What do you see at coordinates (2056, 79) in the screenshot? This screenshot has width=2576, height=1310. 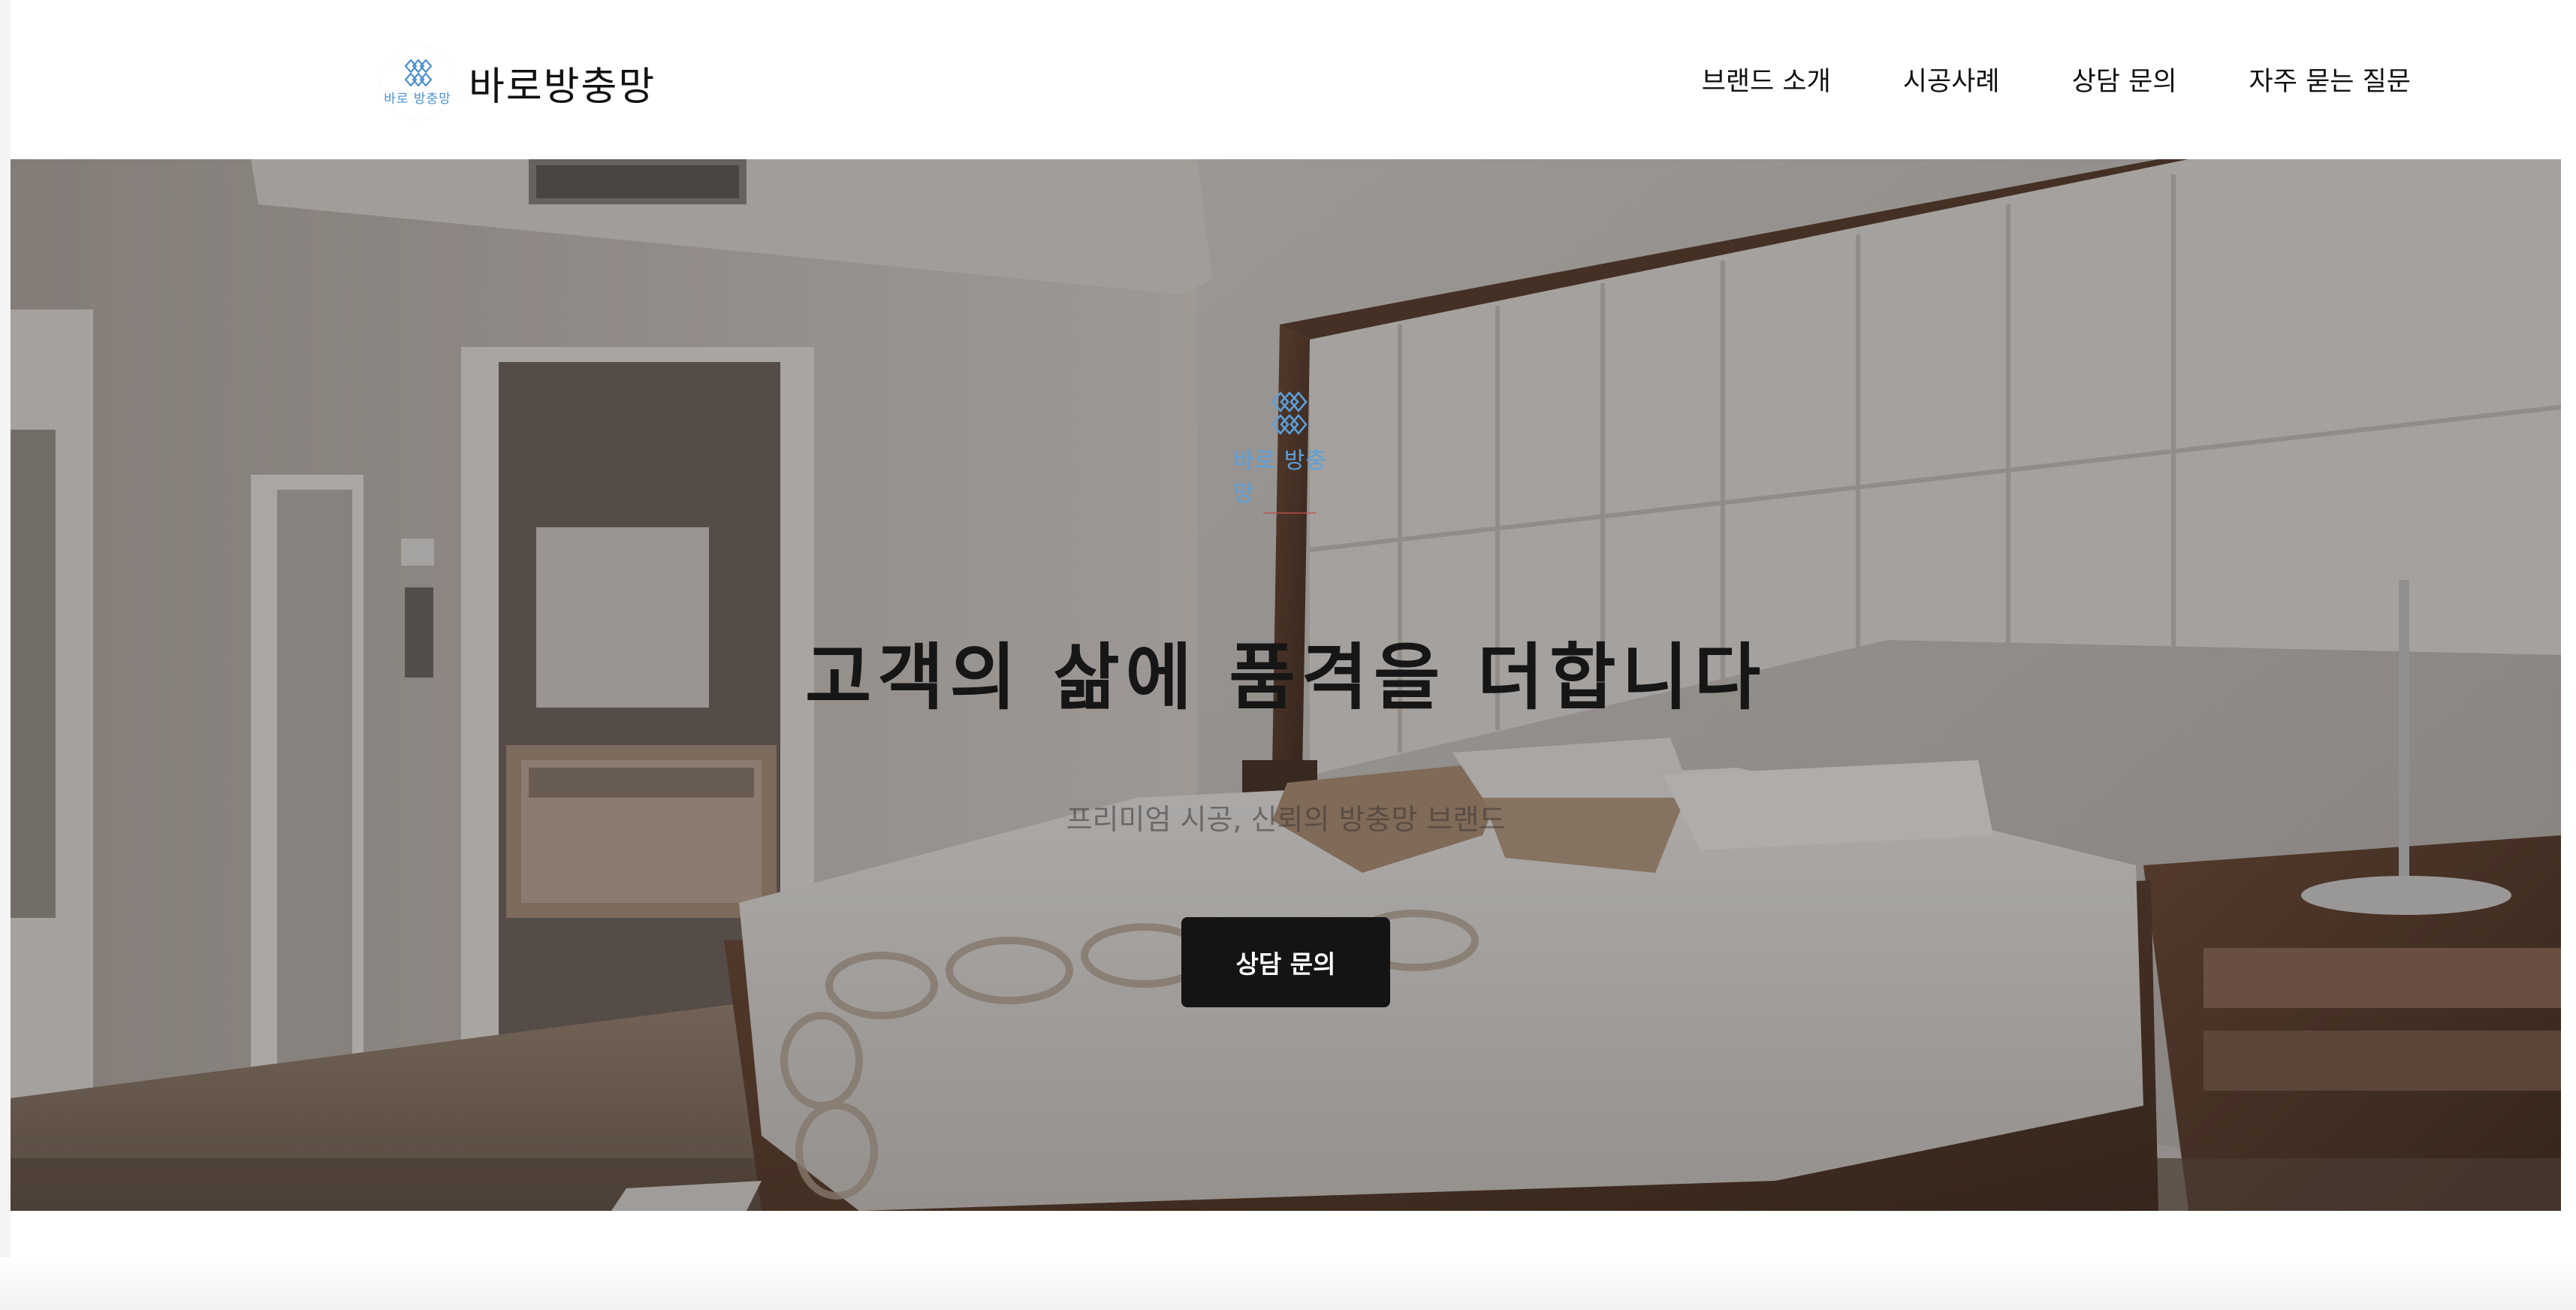 I see `main-nav: 브랜드 소개 시공사례 상담 문의 자주 묻는 질문` at bounding box center [2056, 79].